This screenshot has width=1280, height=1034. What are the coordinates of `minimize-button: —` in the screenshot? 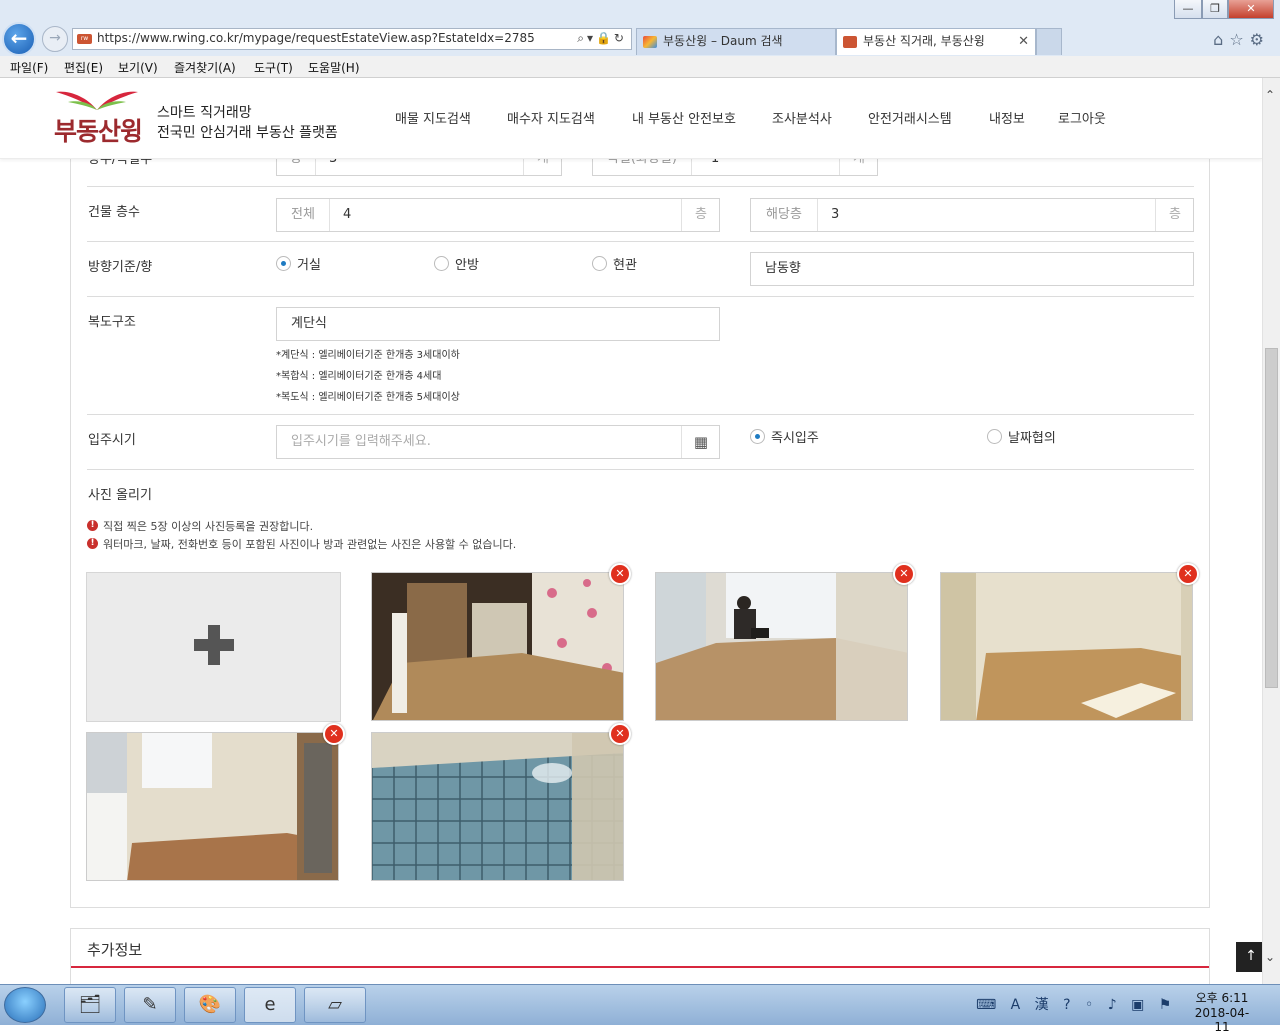 It's located at (1188, 9).